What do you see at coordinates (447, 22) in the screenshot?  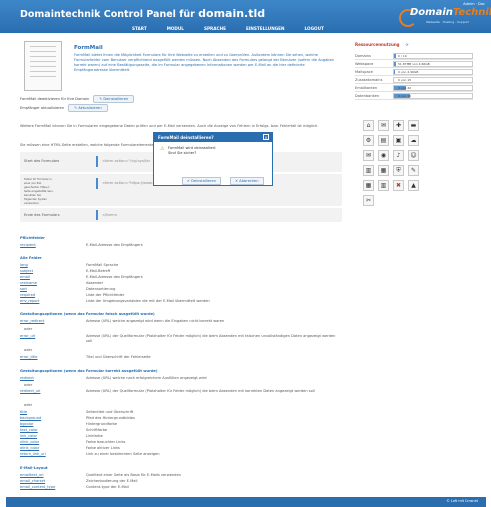 I see `logo-subtitle: Webseite · Hosting · Support` at bounding box center [447, 22].